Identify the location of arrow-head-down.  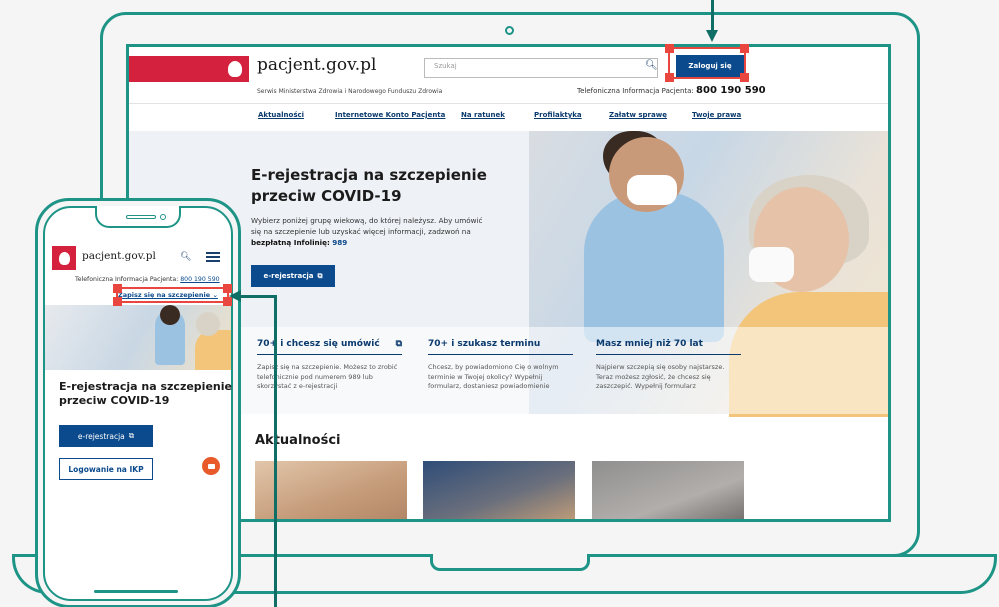
(712, 36).